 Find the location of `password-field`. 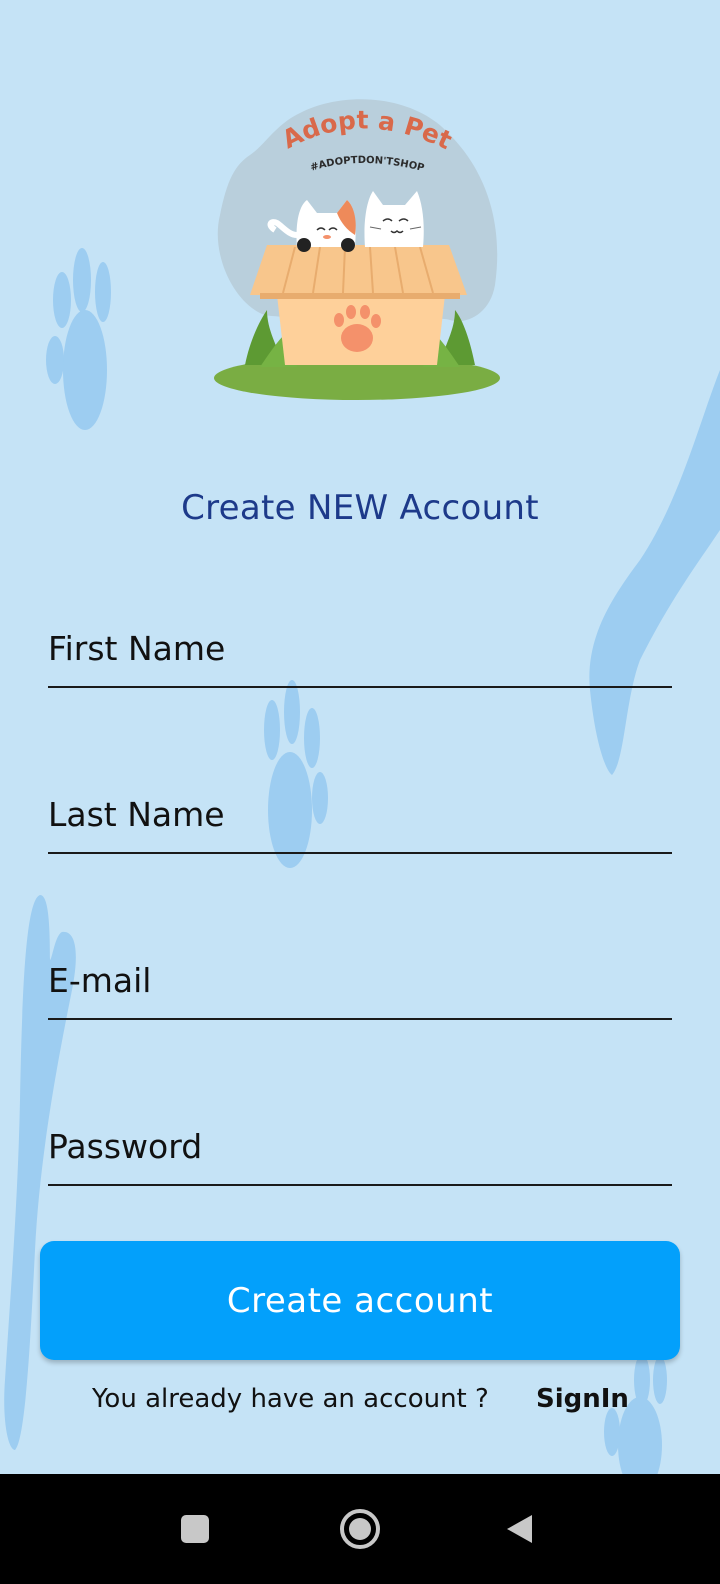

password-field is located at coordinates (360, 1145).